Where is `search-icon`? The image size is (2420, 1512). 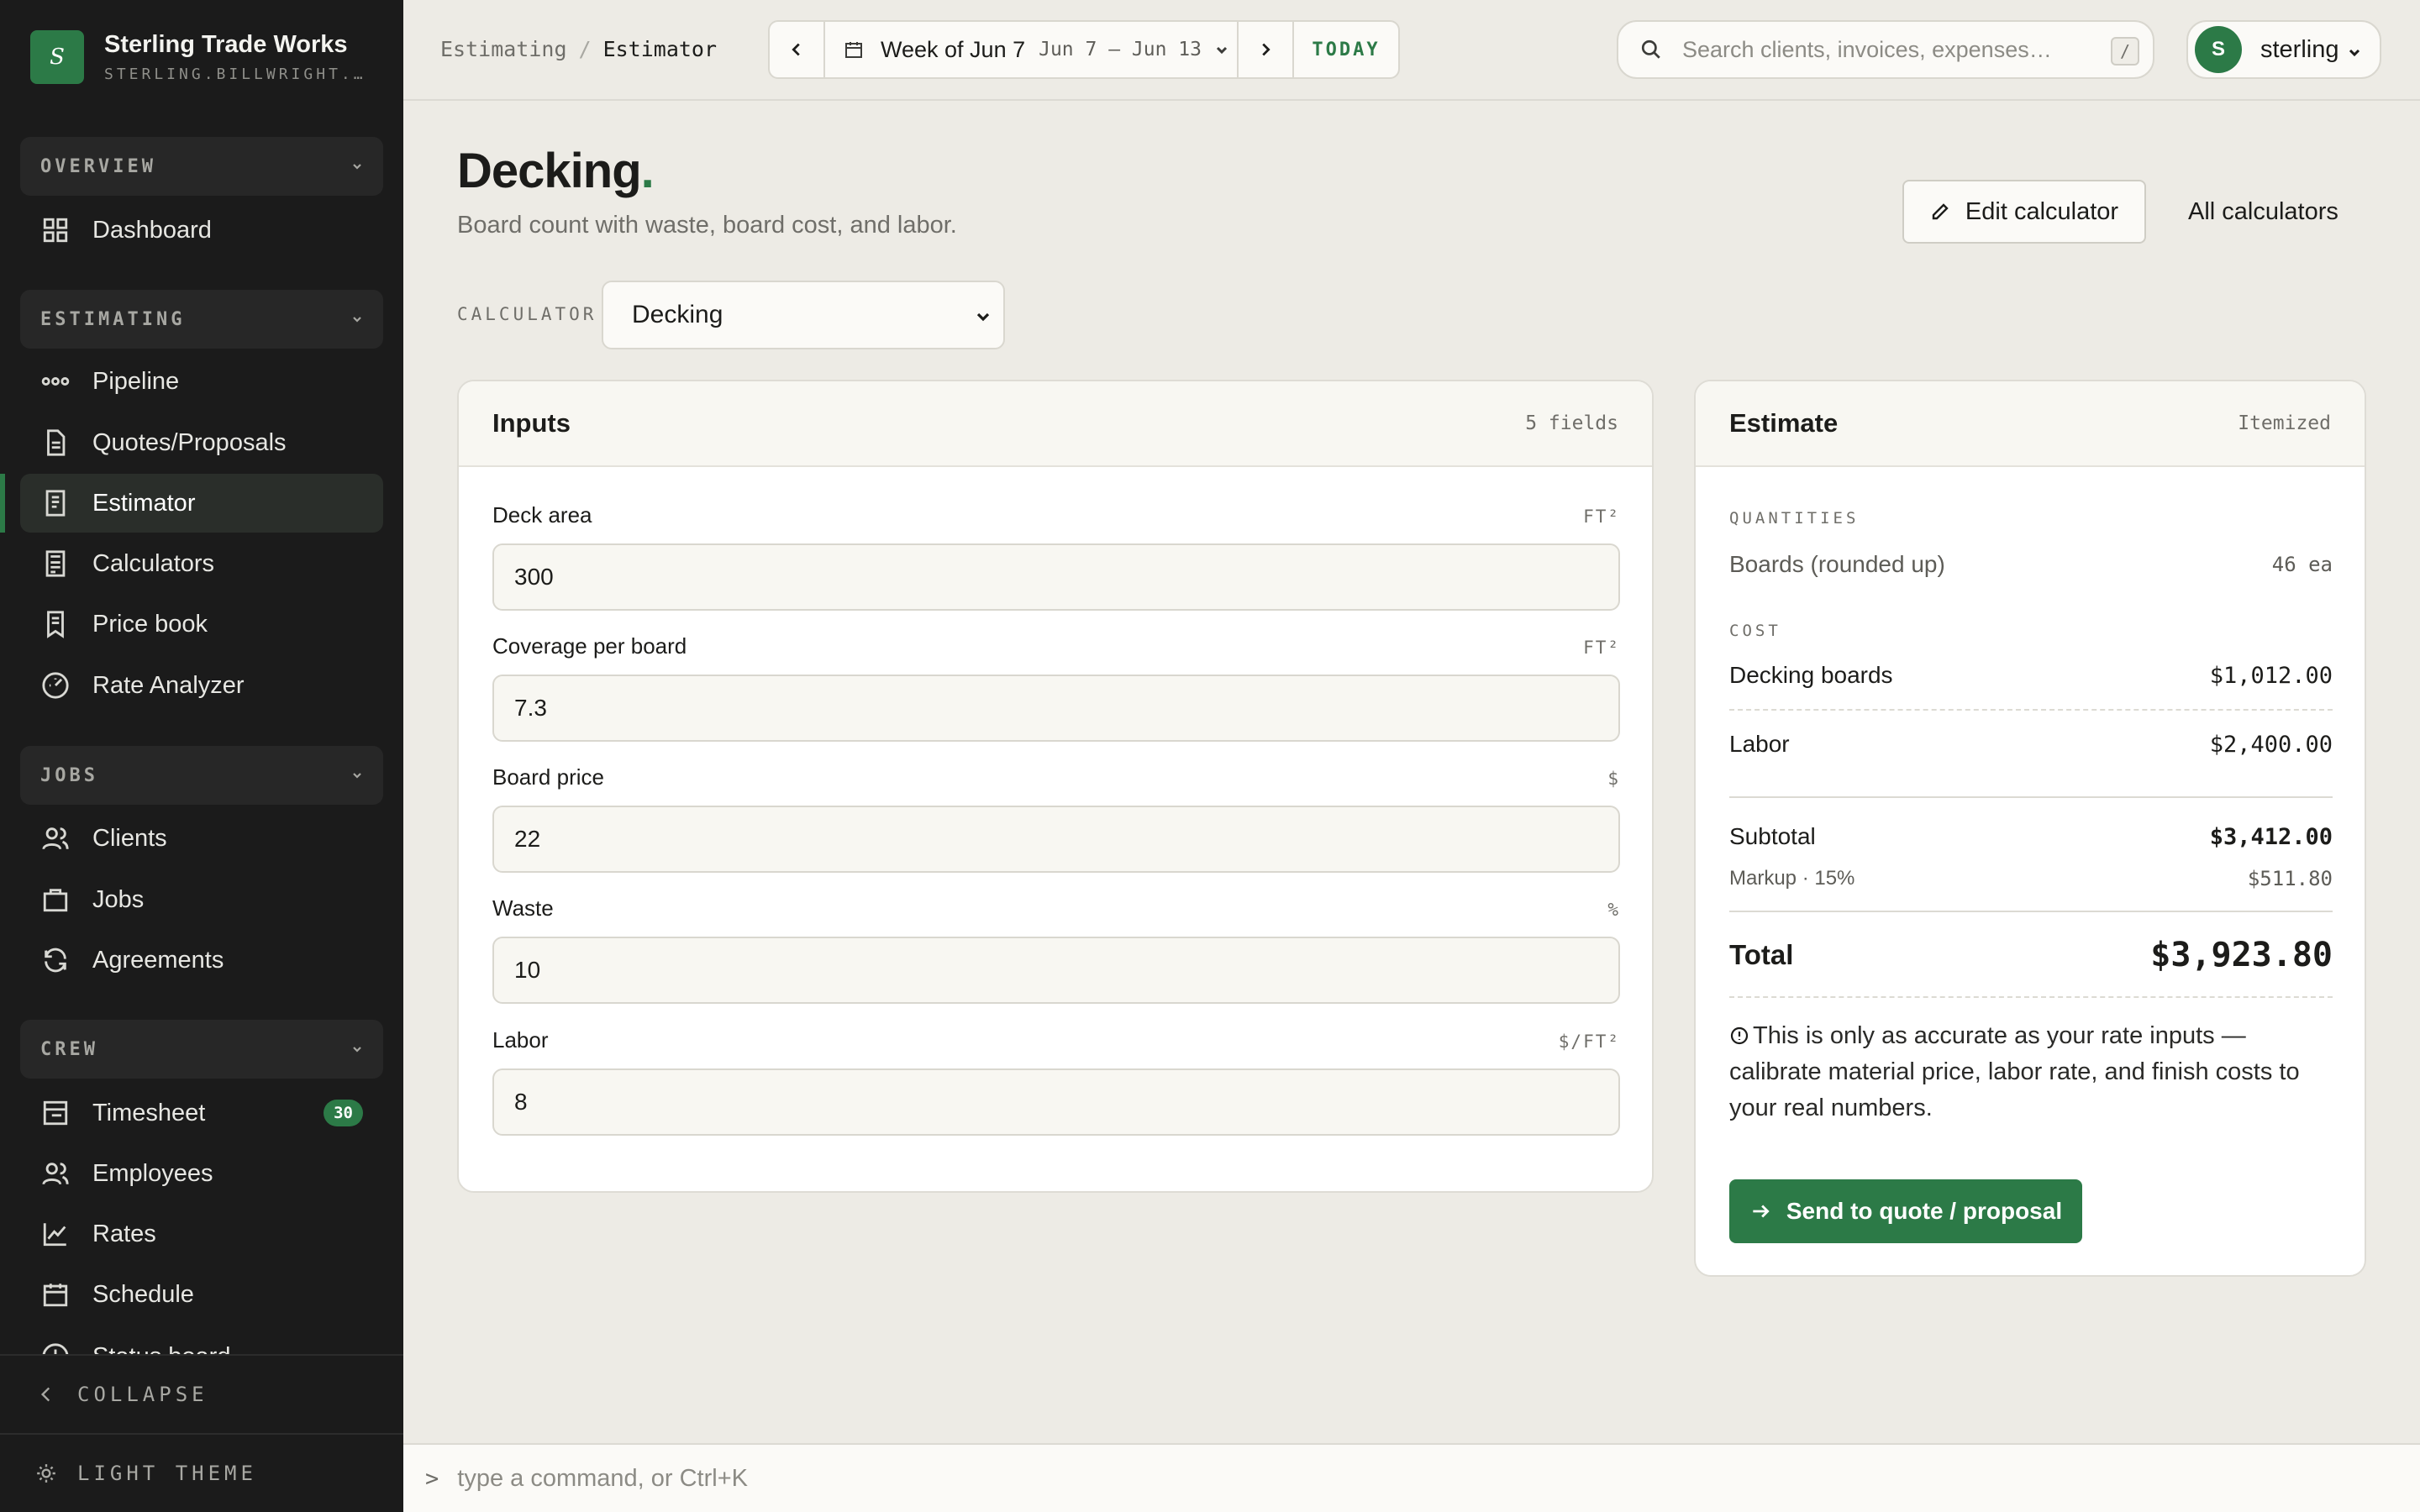 search-icon is located at coordinates (1650, 49).